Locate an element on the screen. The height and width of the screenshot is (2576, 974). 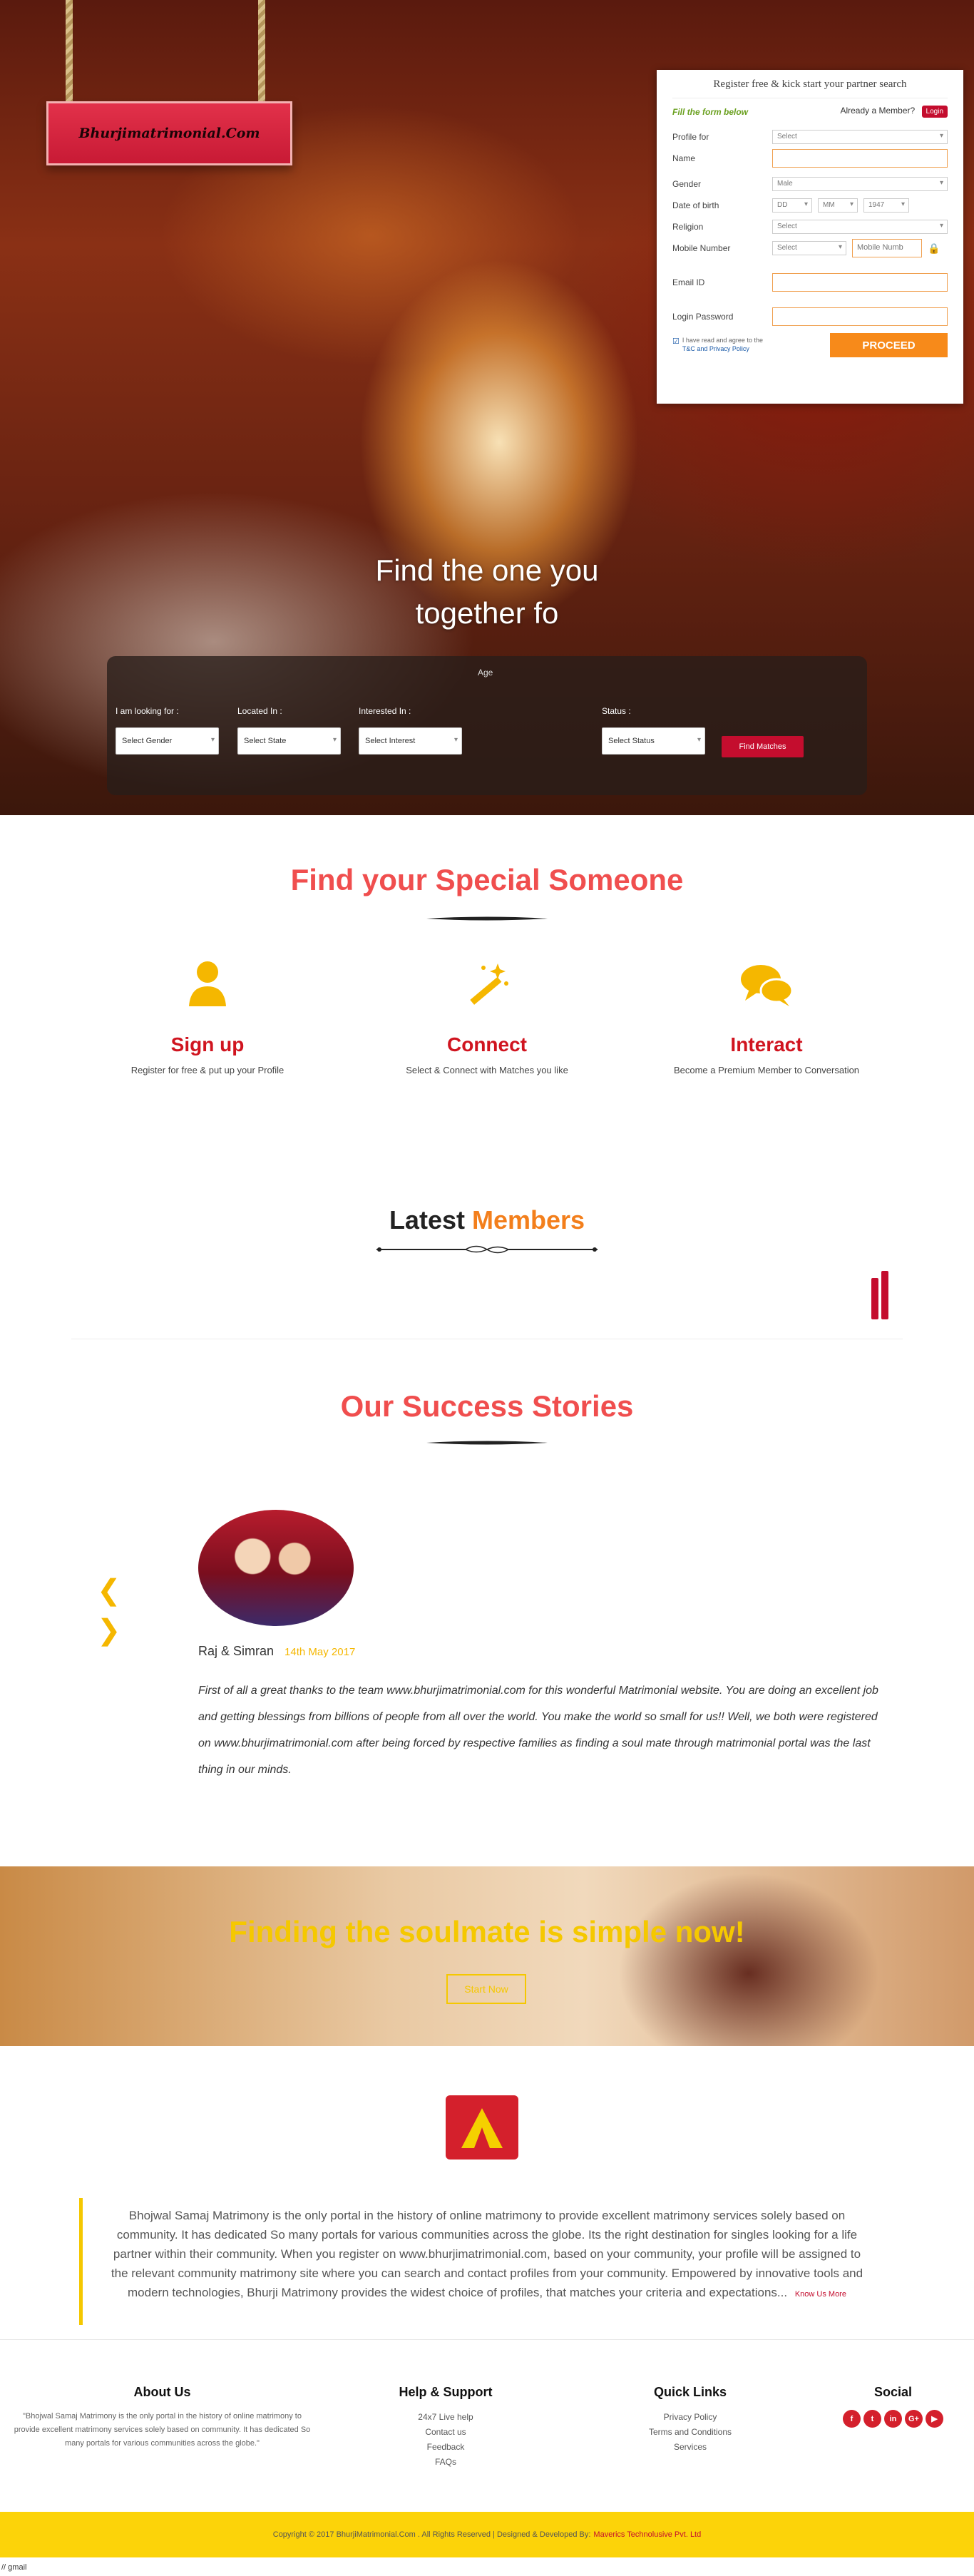
dob-row: Date of birth DD MM 1947 is located at coordinates (810, 206).